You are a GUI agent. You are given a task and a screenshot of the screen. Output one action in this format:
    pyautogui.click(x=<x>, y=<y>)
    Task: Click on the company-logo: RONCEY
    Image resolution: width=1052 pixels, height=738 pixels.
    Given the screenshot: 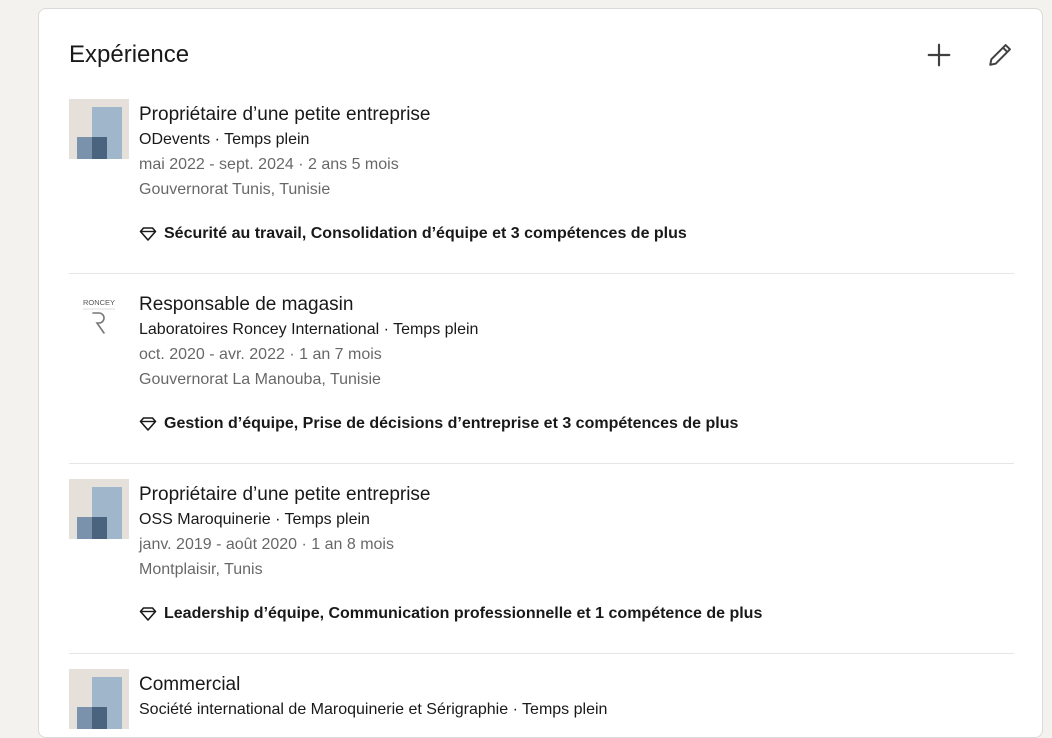 What is the action you would take?
    pyautogui.click(x=99, y=319)
    